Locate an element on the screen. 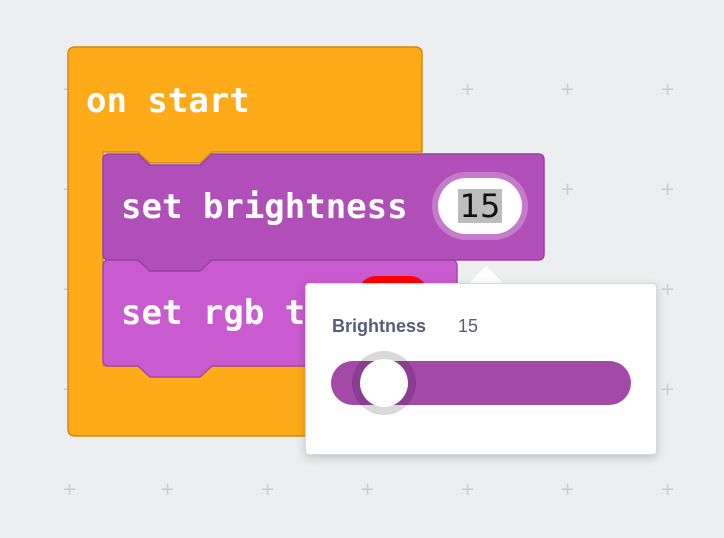 Image resolution: width=724 pixels, height=538 pixels. popup-brightness-label: Brightness is located at coordinates (379, 326).